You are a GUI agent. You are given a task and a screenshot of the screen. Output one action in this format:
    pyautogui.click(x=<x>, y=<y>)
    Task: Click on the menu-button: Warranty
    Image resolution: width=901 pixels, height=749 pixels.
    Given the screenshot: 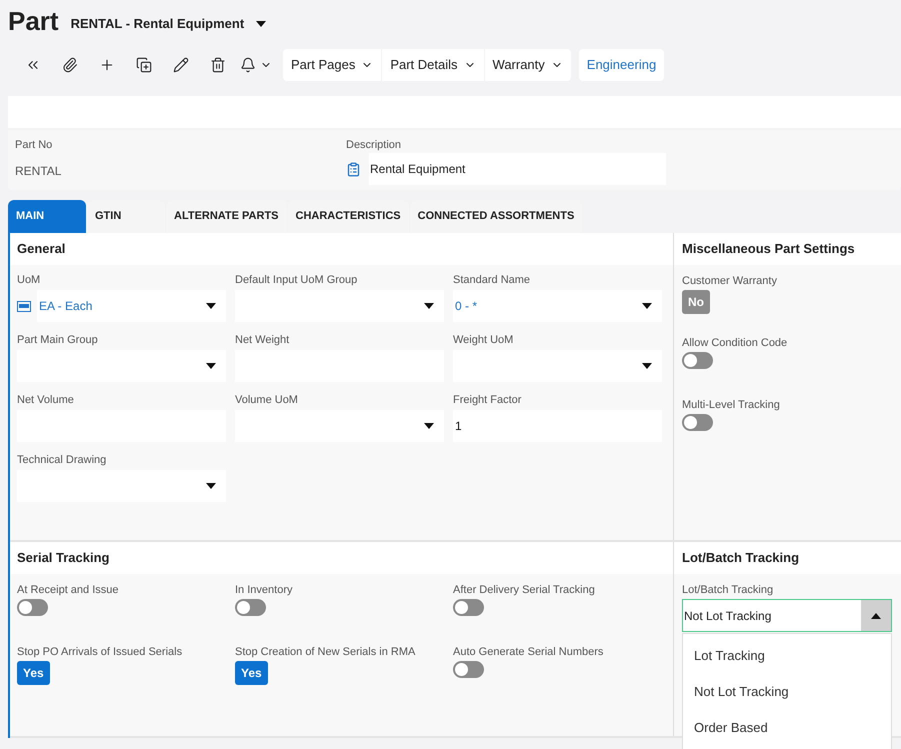 What is the action you would take?
    pyautogui.click(x=527, y=65)
    